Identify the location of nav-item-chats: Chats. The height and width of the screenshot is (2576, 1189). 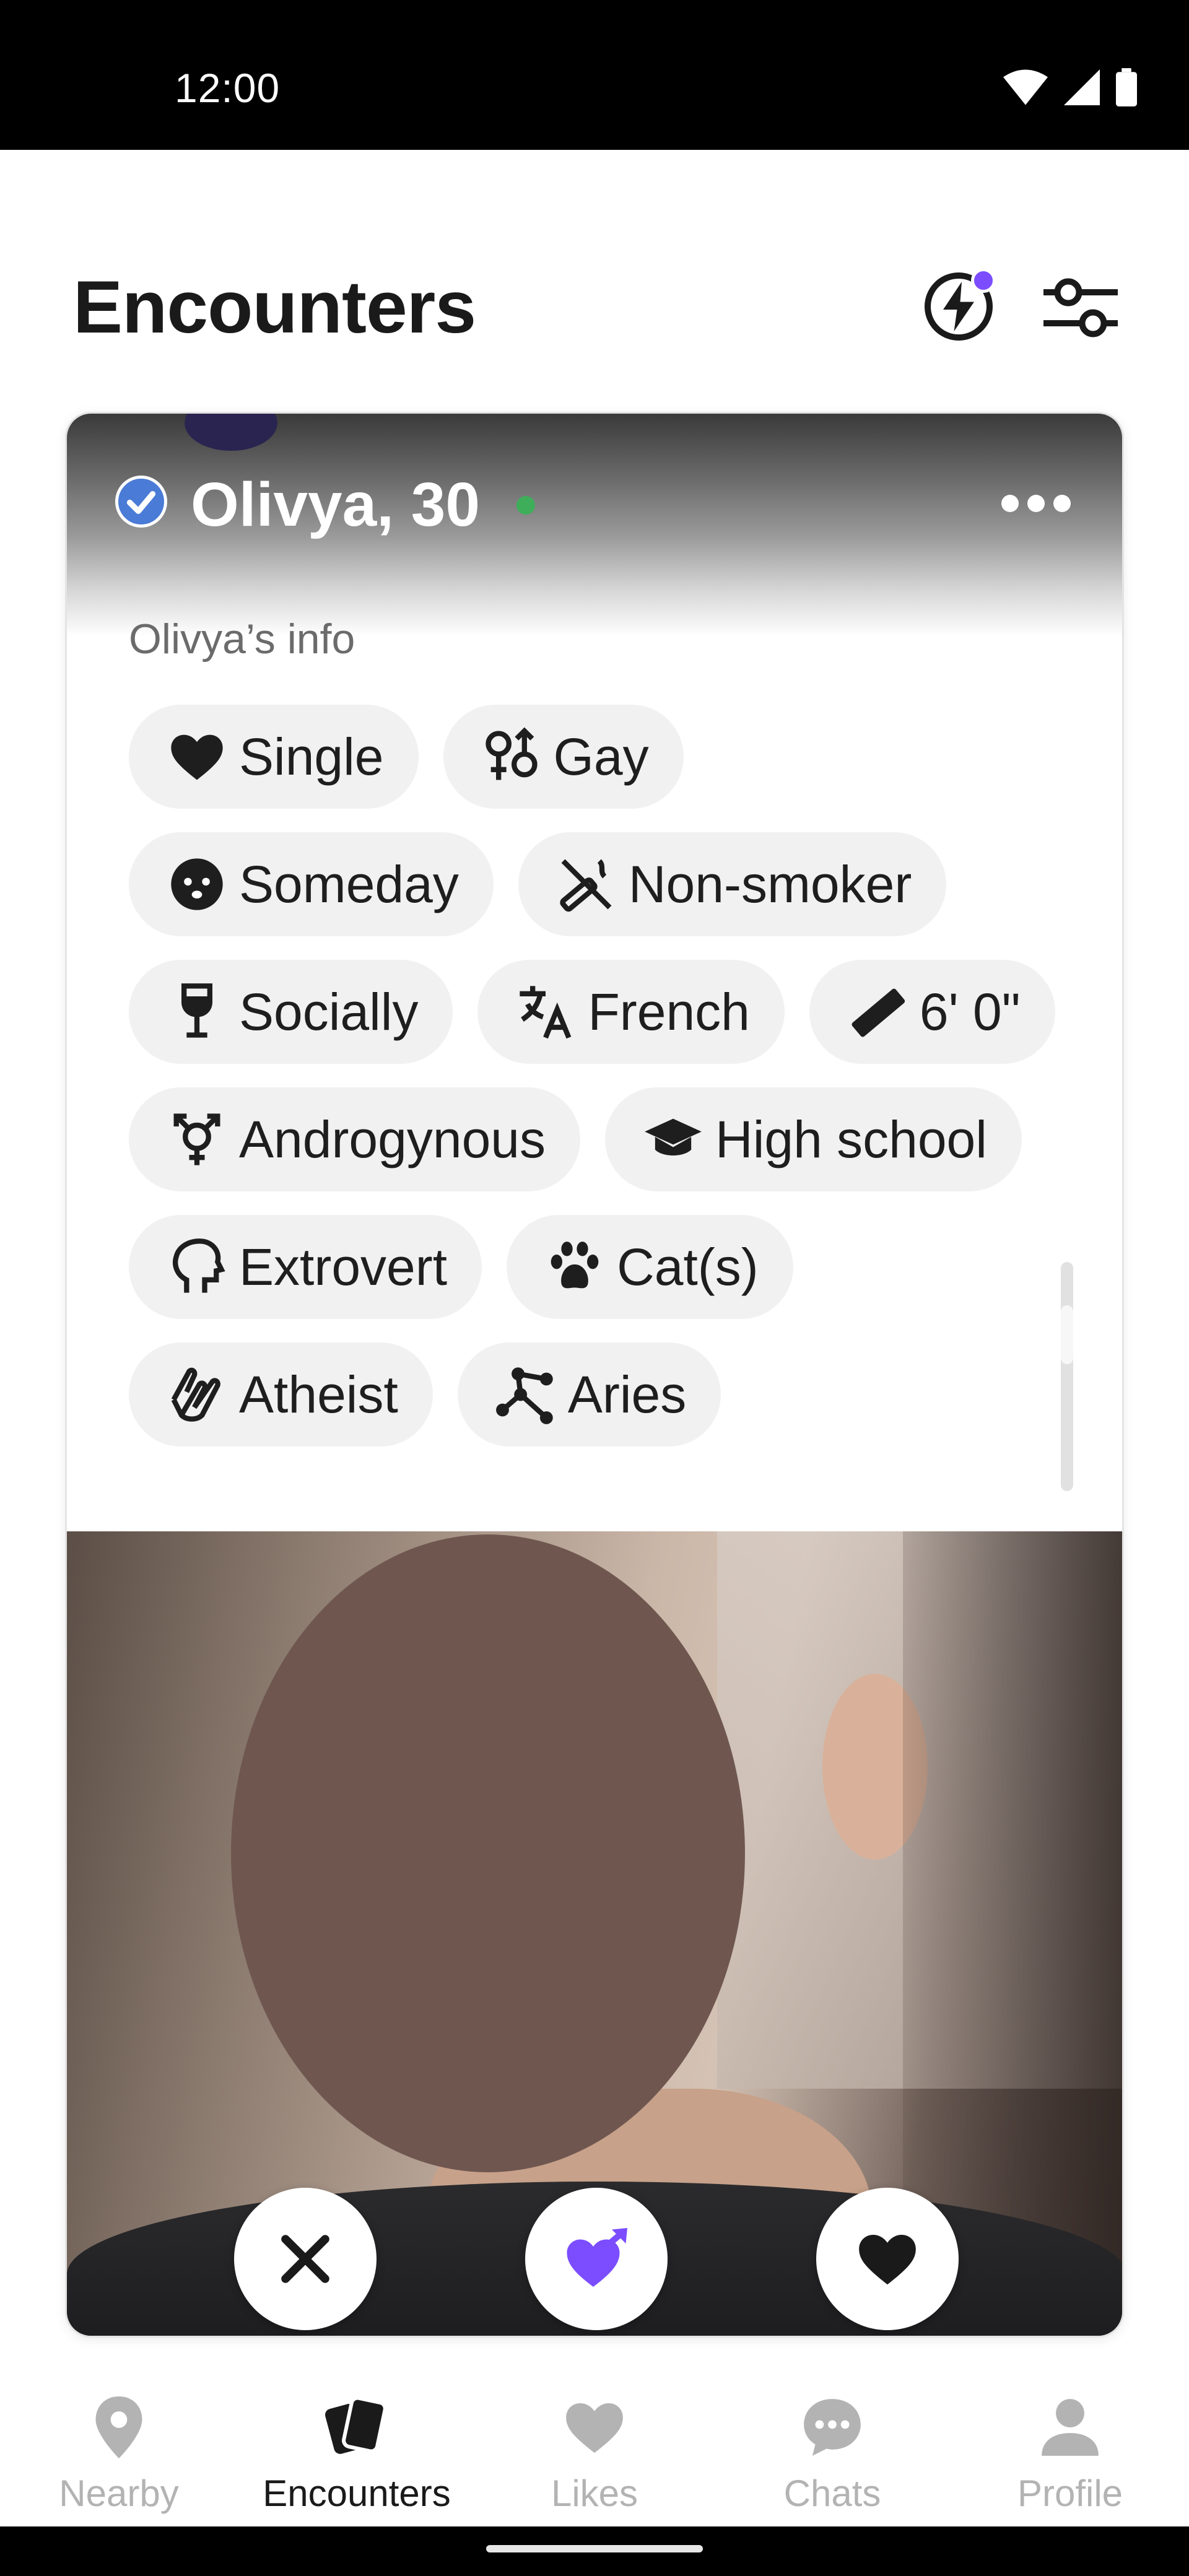
(832, 2436).